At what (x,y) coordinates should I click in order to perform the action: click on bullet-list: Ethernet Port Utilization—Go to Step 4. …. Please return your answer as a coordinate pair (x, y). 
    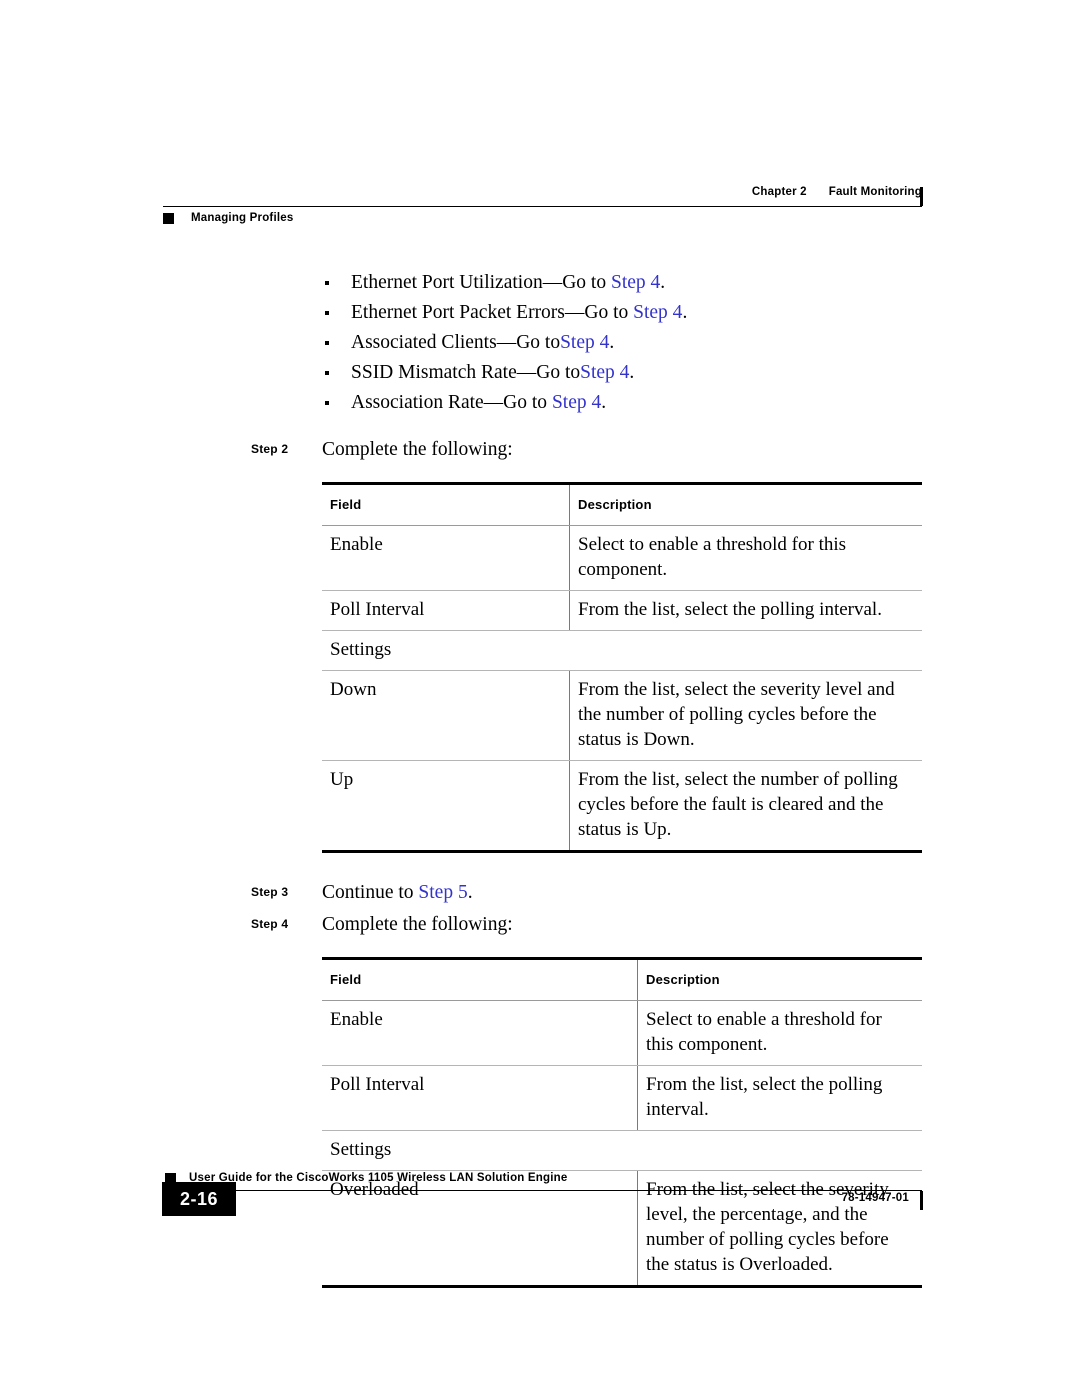
    Looking at the image, I should click on (540, 343).